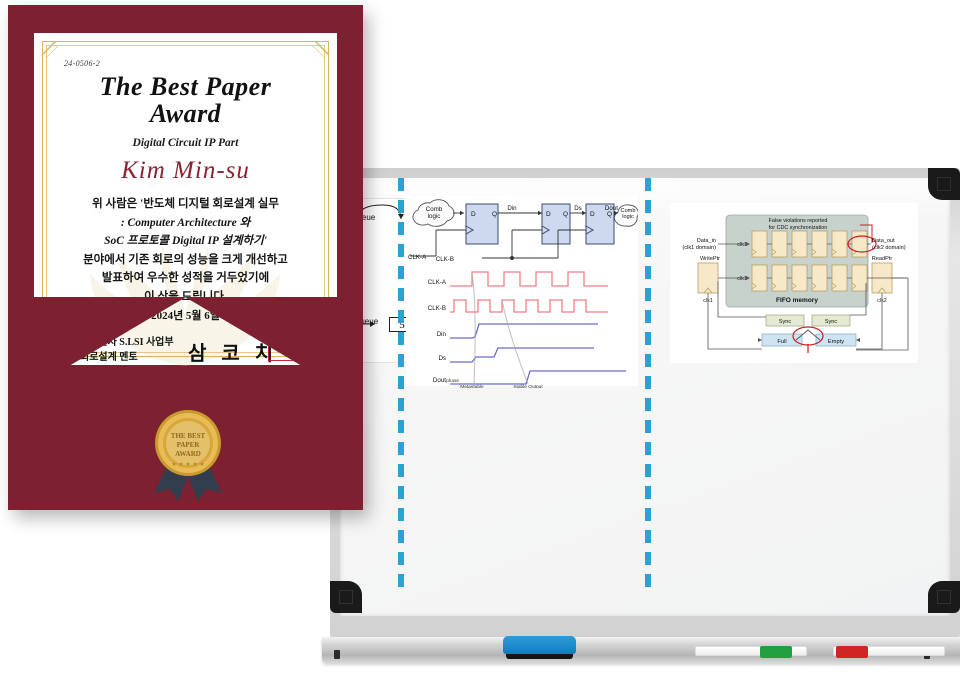  Describe the element at coordinates (883, 241) in the screenshot. I see `svg-text: Data_out` at that location.